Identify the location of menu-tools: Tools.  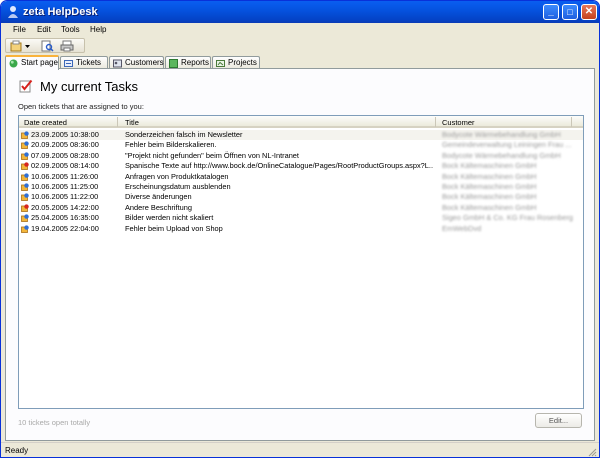
(70, 29).